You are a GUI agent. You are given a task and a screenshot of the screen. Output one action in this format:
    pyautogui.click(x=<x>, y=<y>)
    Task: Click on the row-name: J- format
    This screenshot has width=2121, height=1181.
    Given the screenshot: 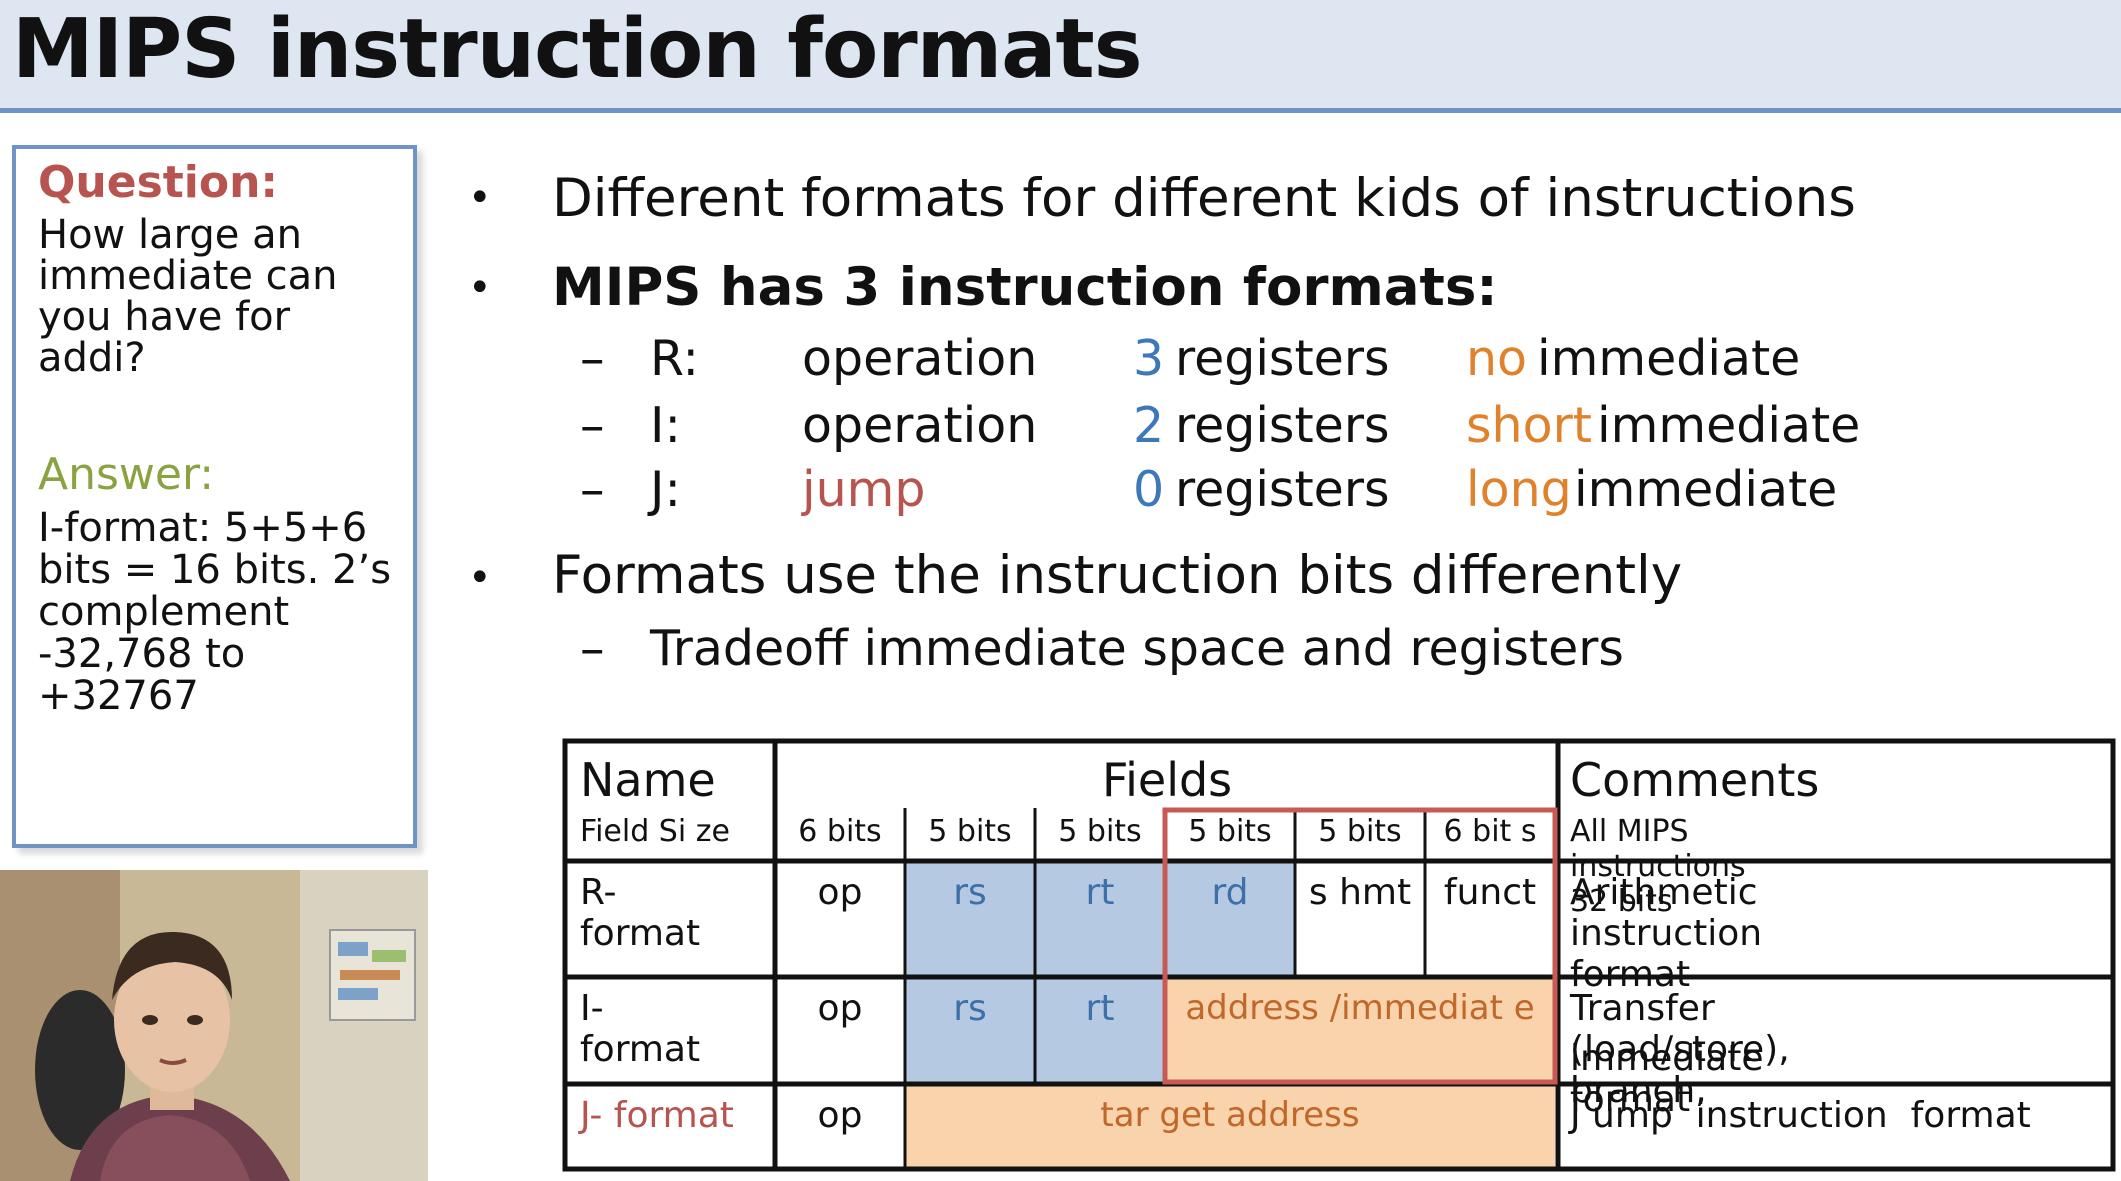 What is the action you would take?
    pyautogui.click(x=657, y=1115)
    